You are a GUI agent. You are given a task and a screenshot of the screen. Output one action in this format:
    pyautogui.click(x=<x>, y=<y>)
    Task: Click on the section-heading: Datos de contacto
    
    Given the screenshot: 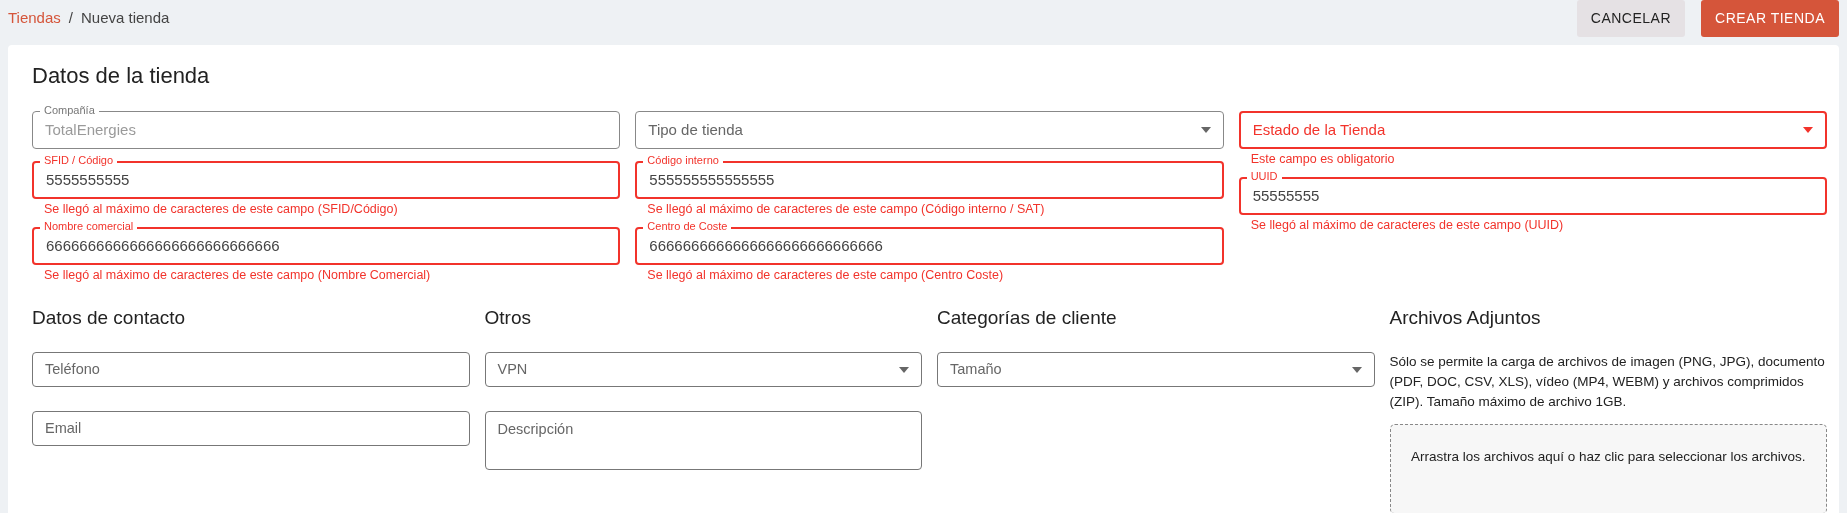 What is the action you would take?
    pyautogui.click(x=109, y=319)
    